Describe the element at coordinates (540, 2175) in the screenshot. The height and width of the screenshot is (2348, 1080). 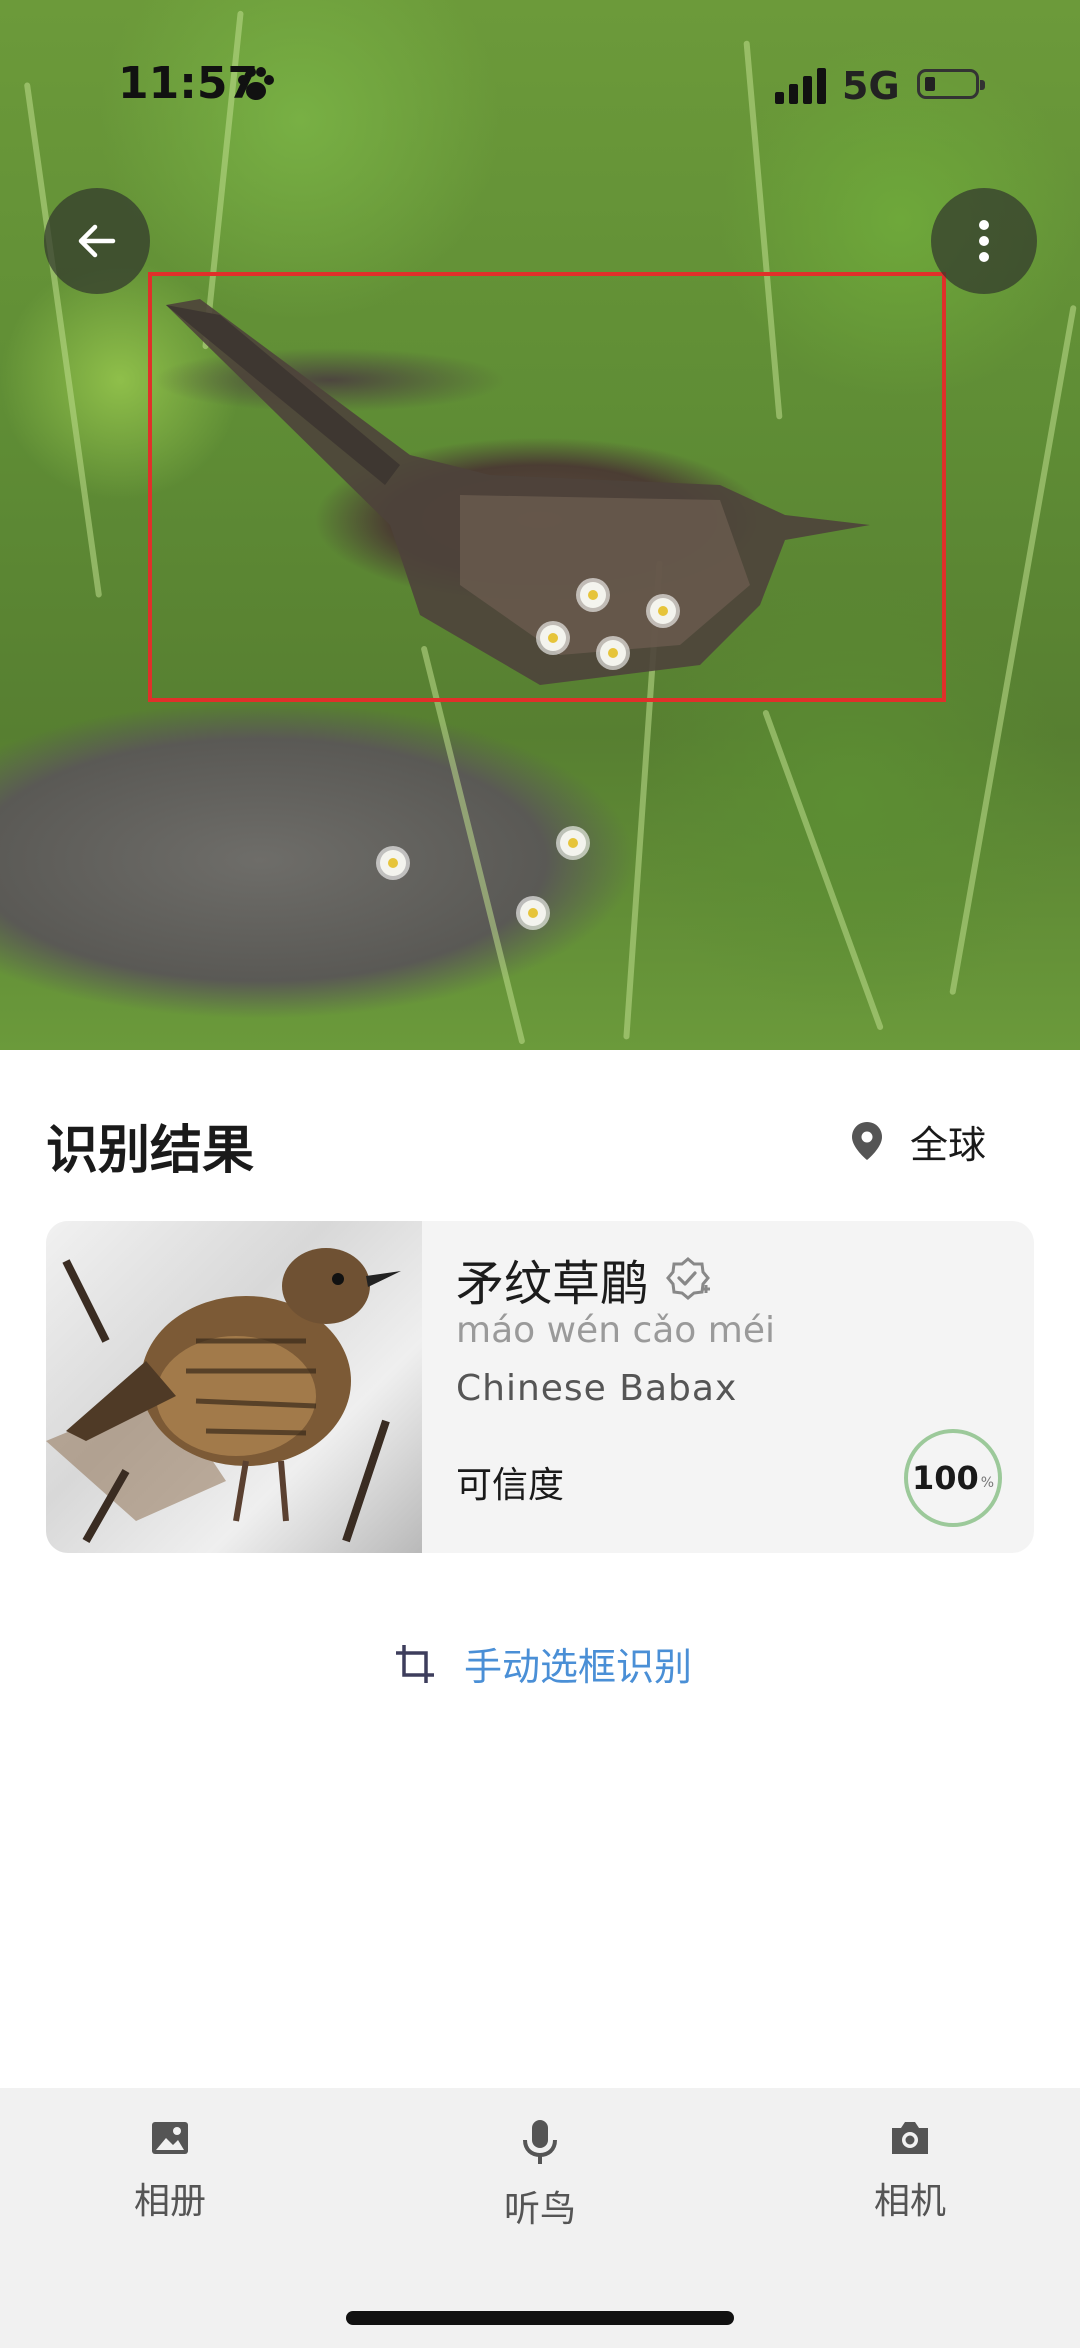
I see `tab-listen: 听鸟` at that location.